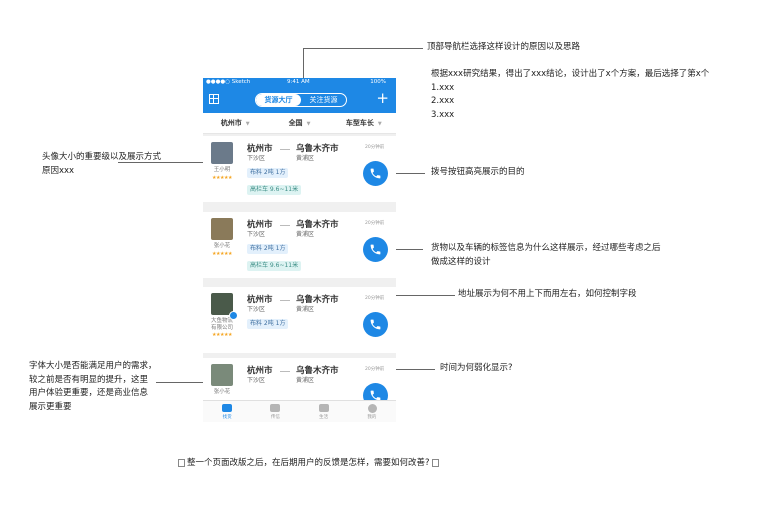 The height and width of the screenshot is (506, 760). What do you see at coordinates (323, 408) in the screenshot?
I see `shop-icon` at bounding box center [323, 408].